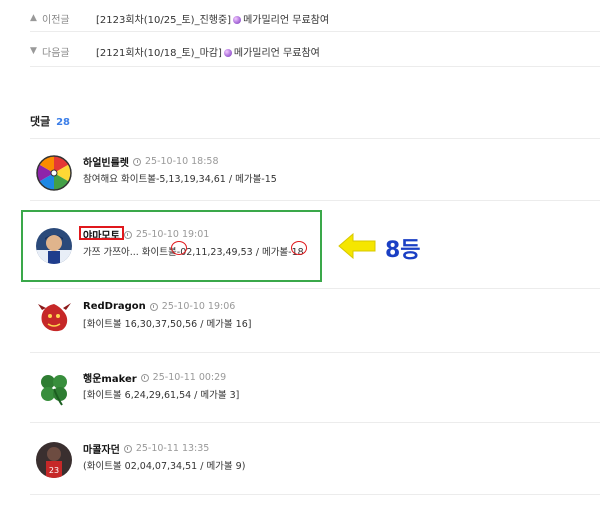  Describe the element at coordinates (180, 179) in the screenshot. I see `comment-text: 참여해요 화이트볼-5,13,19,34,61 / 메가볼-15` at that location.